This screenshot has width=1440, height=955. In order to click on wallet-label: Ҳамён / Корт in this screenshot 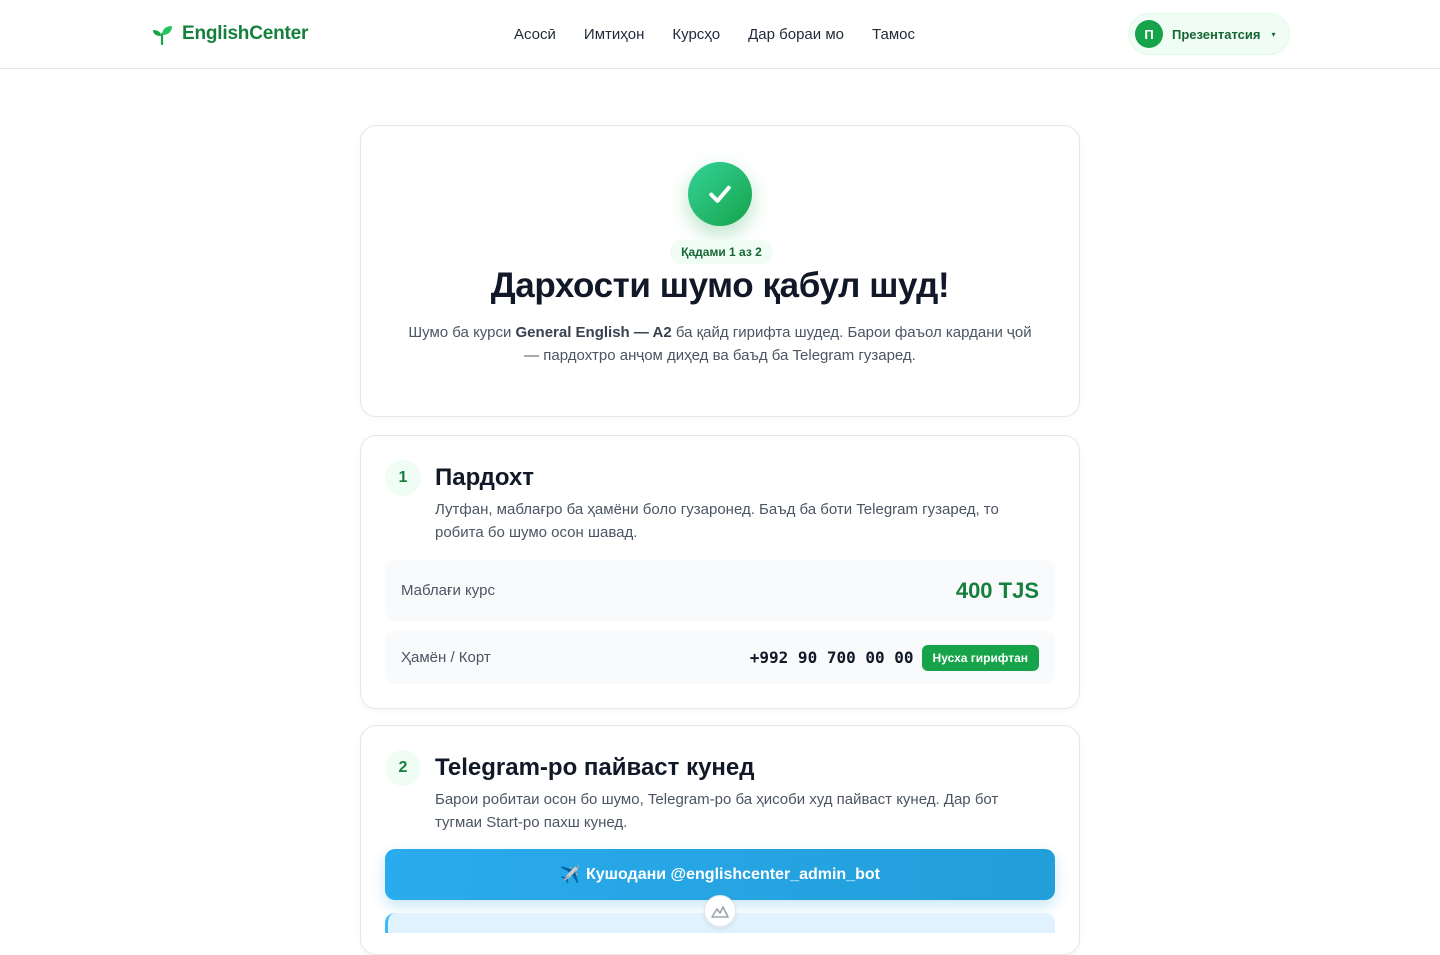, I will do `click(446, 657)`.